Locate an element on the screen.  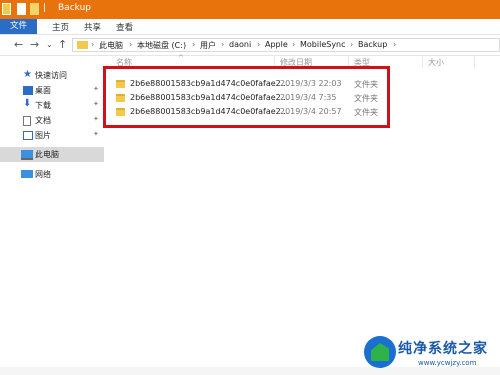
sidebar-item-network: 网络 is located at coordinates (52, 174).